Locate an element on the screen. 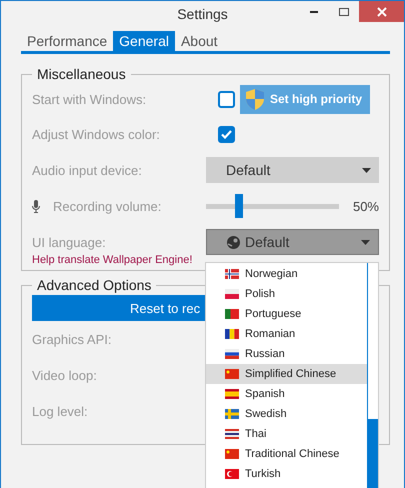 The width and height of the screenshot is (405, 488). window-title: Settings is located at coordinates (202, 14).